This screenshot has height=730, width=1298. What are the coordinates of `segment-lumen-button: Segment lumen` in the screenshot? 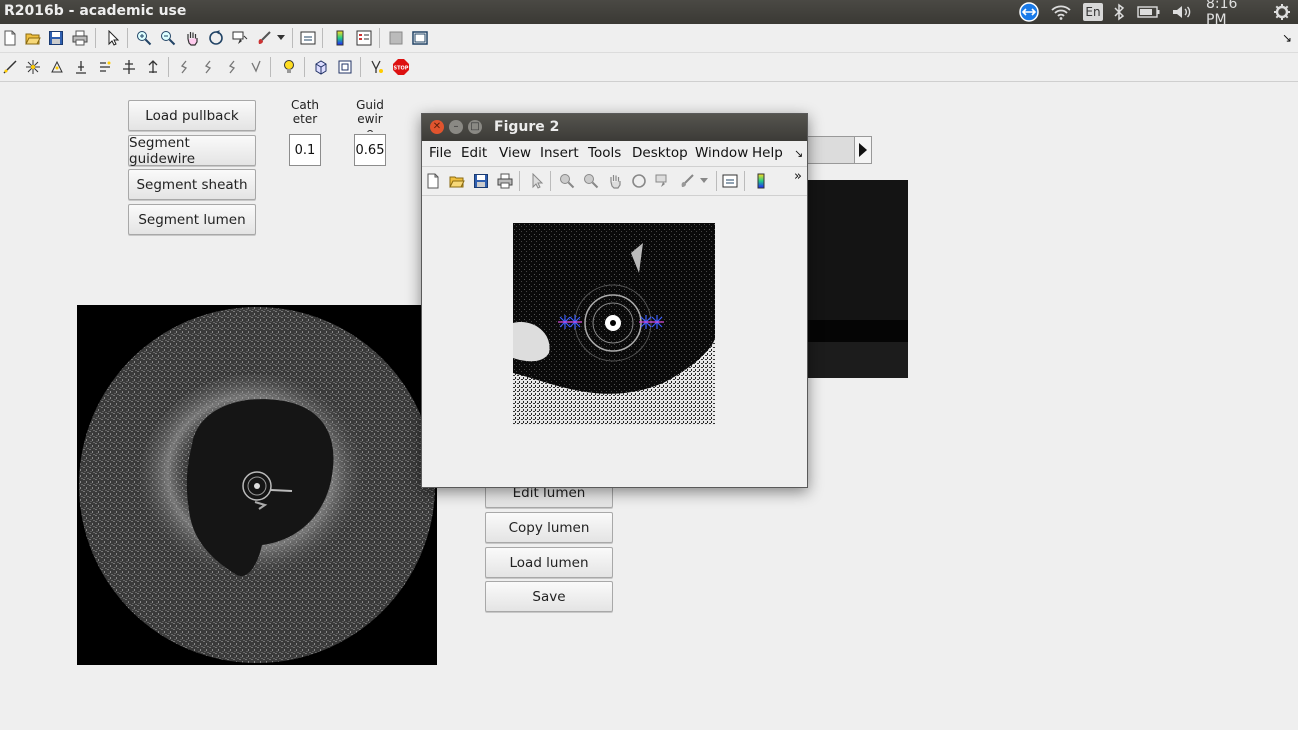 It's located at (192, 219).